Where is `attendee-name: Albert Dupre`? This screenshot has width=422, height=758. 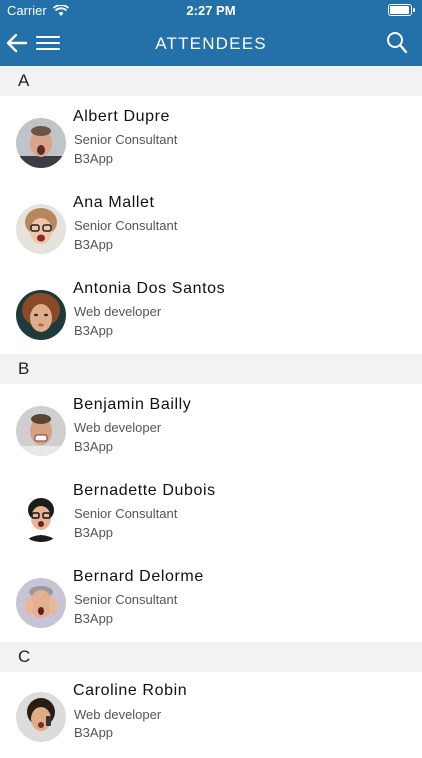
attendee-name: Albert Dupre is located at coordinates (122, 116).